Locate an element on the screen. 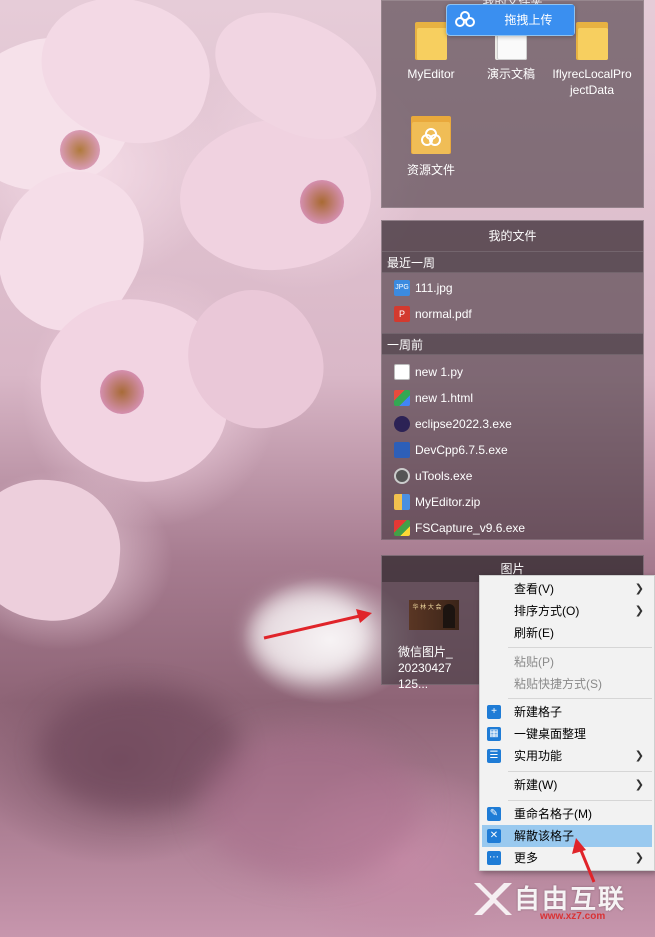 Image resolution: width=655 pixels, height=937 pixels. jpg-icon: JPG is located at coordinates (402, 288).